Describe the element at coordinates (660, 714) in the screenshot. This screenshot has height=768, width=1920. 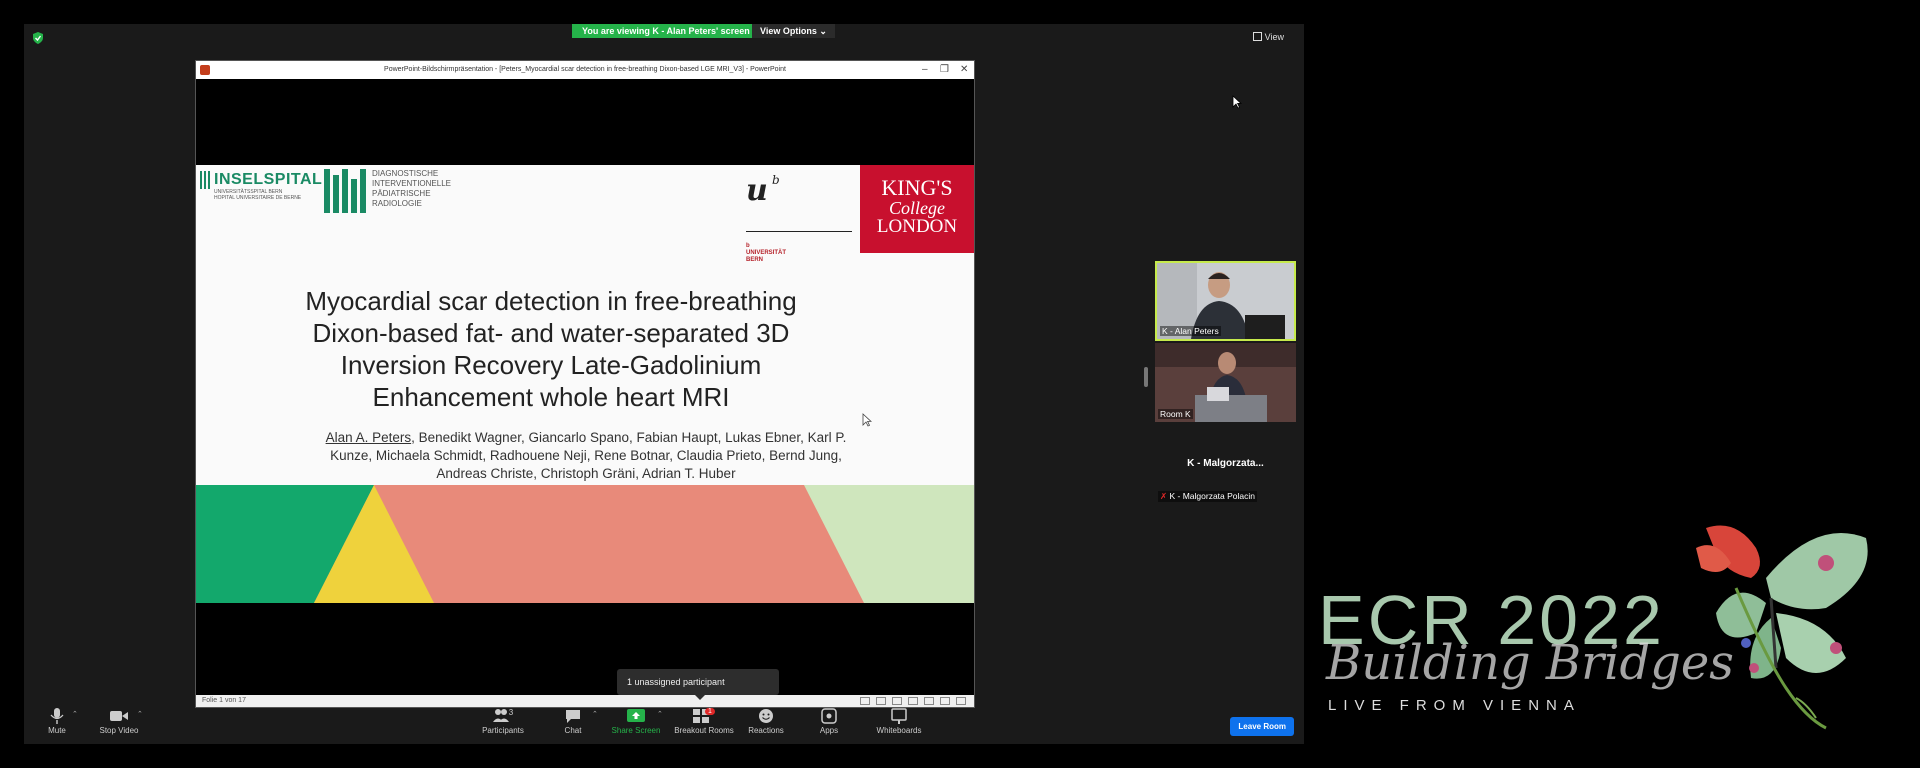
I see `share-options-caret-icon: ⌃` at that location.